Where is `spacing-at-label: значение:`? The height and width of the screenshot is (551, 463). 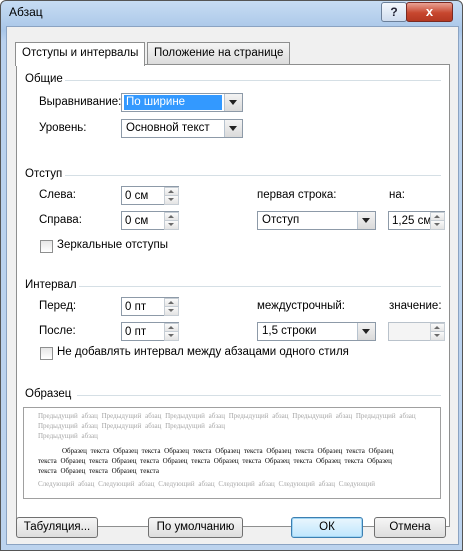
spacing-at-label: значение: is located at coordinates (415, 306).